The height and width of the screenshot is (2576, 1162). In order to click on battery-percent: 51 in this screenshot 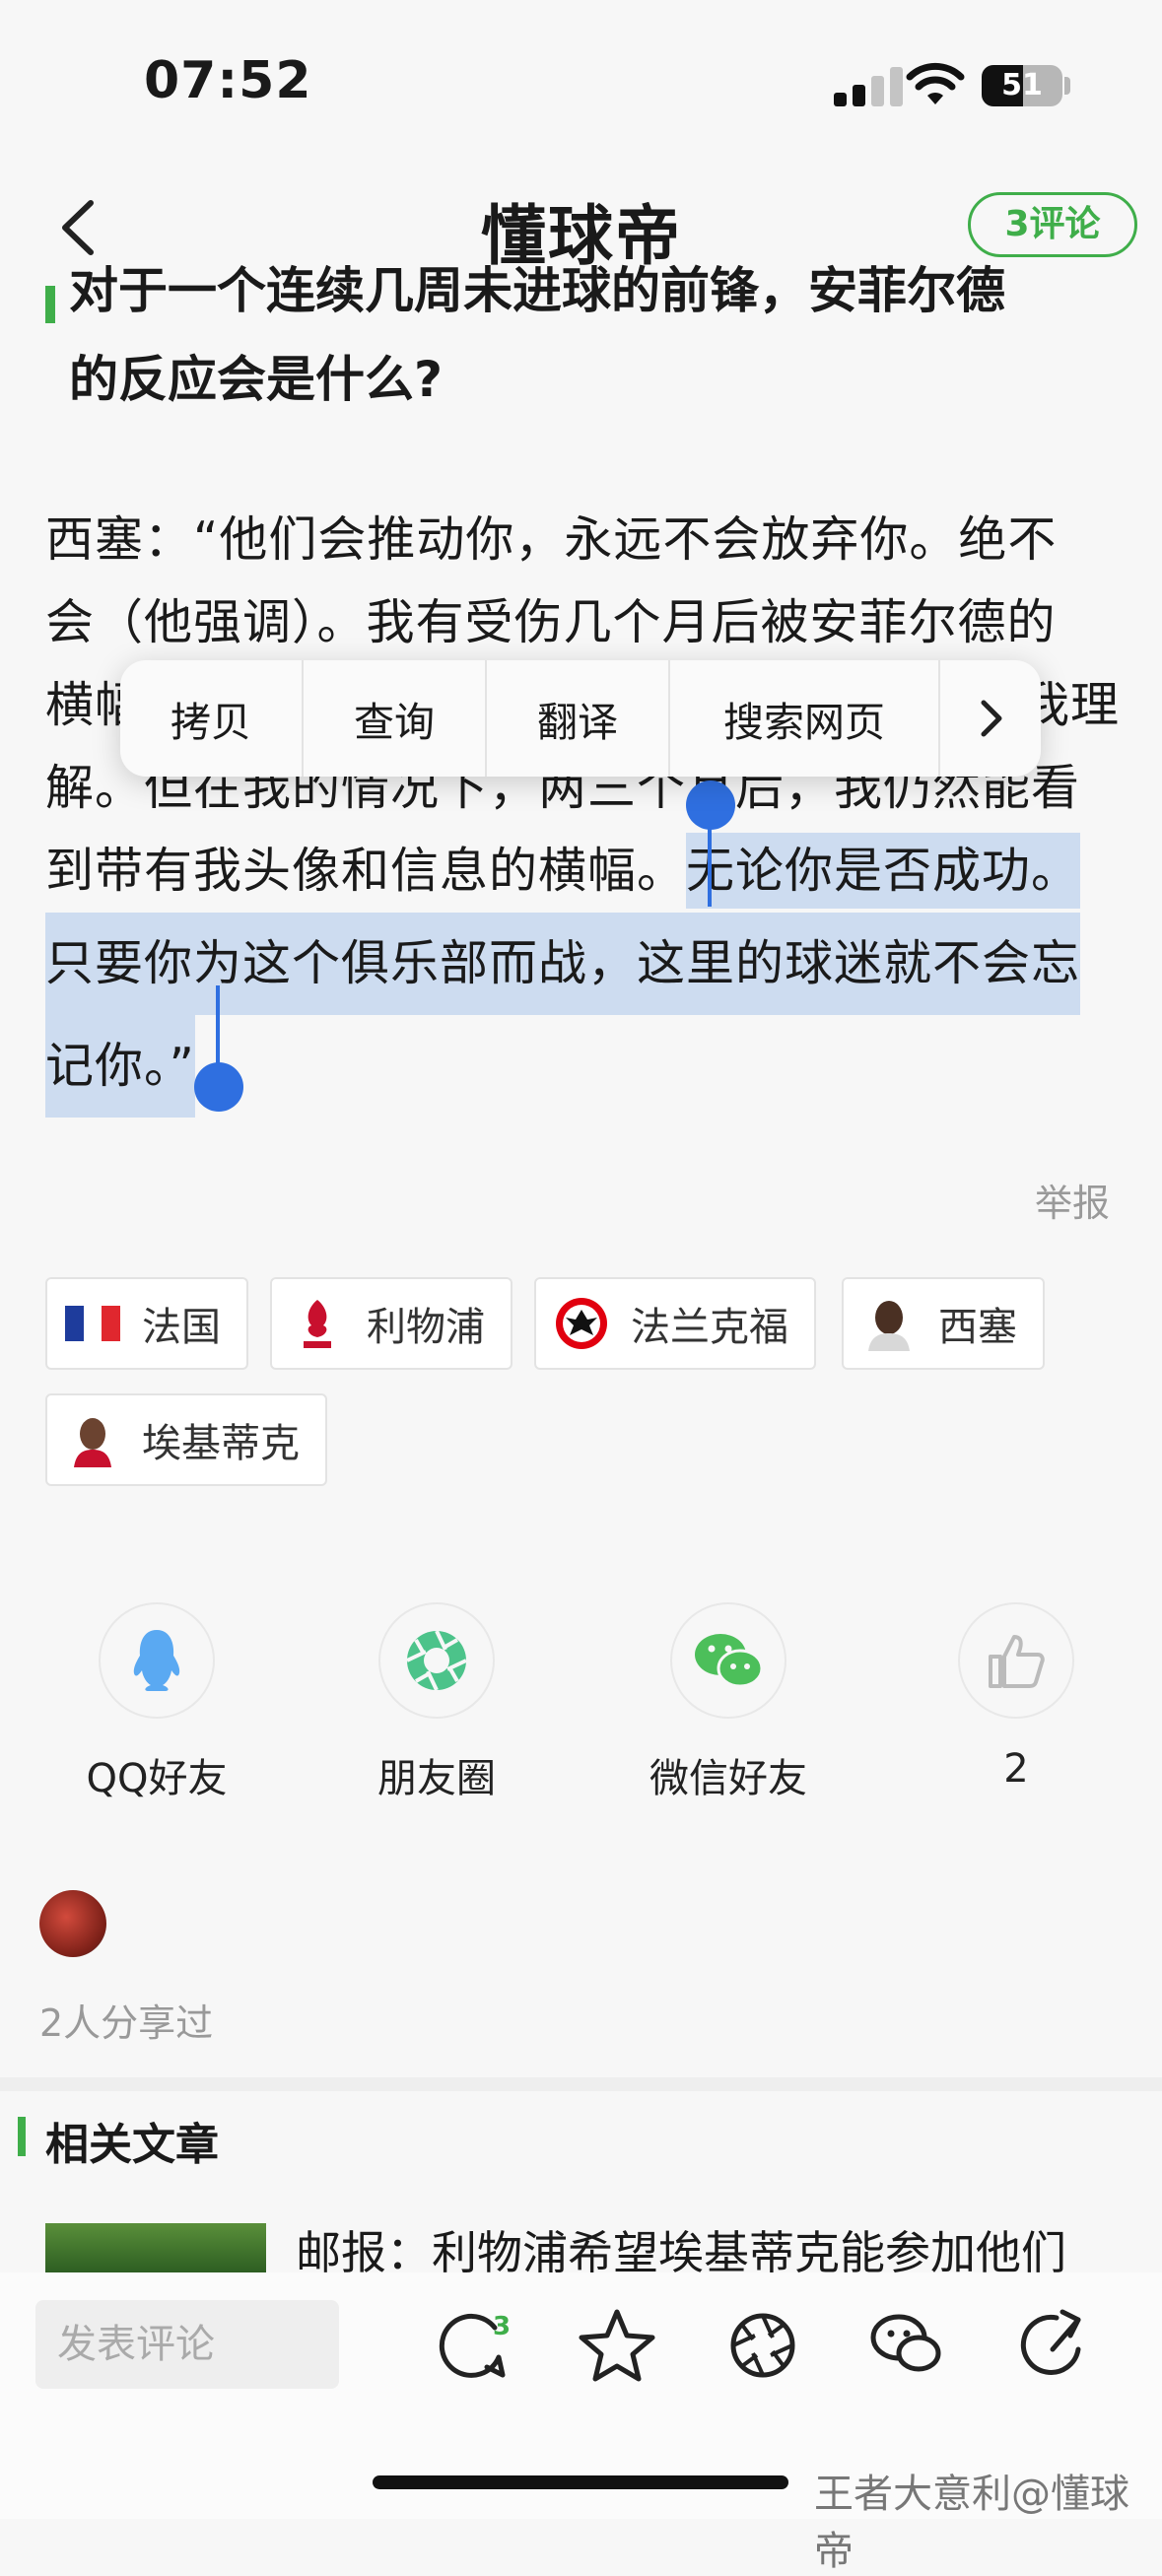, I will do `click(1022, 85)`.